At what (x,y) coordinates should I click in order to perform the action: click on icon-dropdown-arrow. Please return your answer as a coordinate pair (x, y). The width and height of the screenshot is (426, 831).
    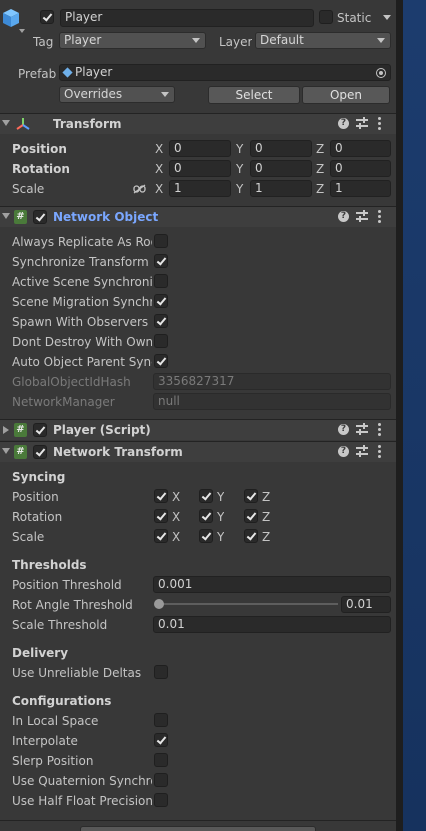
    Looking at the image, I should click on (22, 31).